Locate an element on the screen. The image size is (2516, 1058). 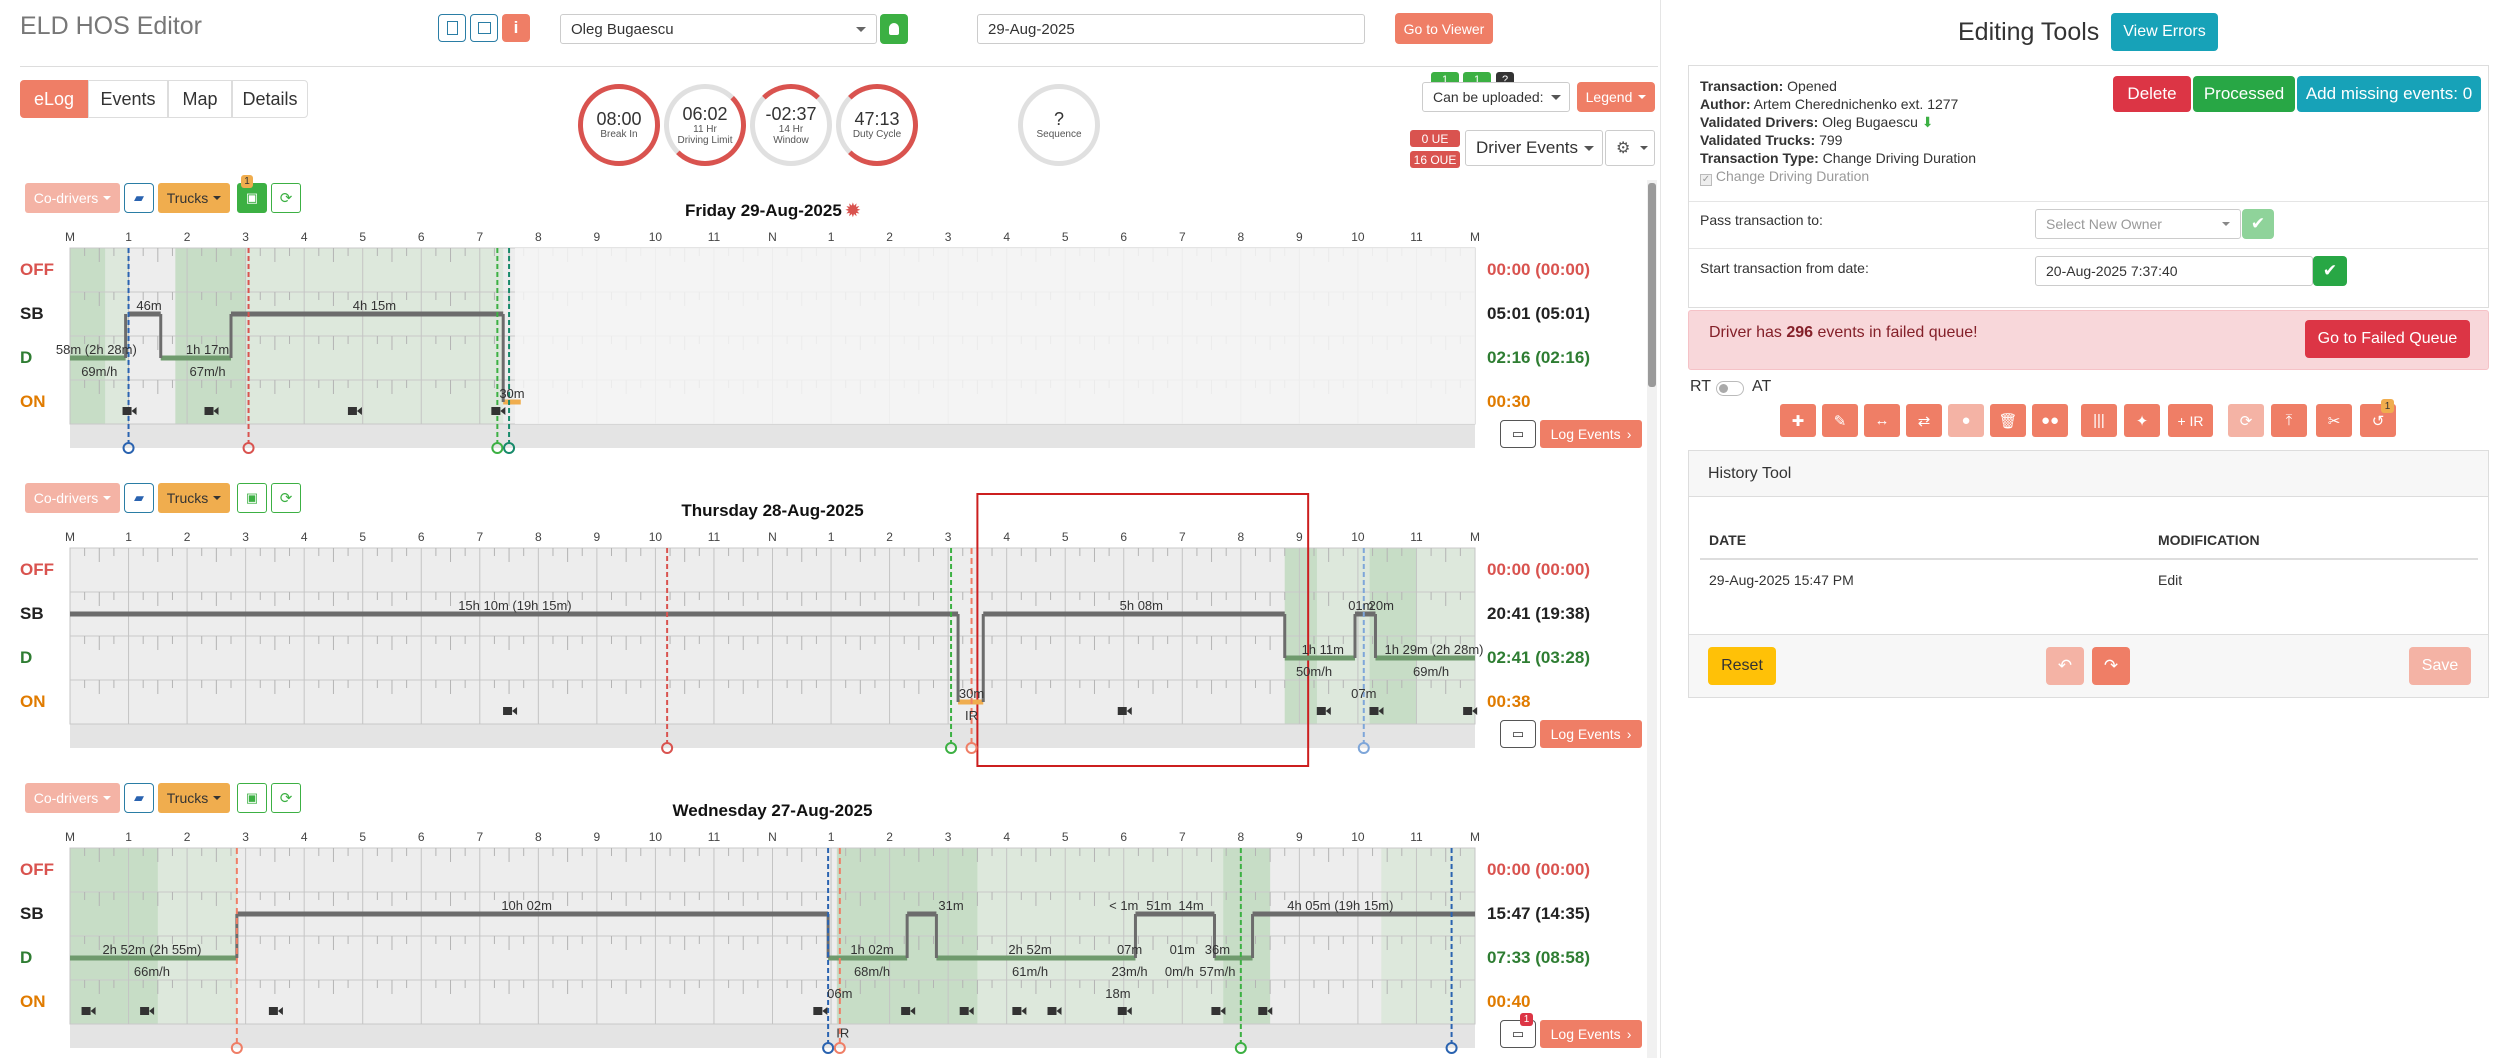
rt-at-toggle is located at coordinates (1730, 388).